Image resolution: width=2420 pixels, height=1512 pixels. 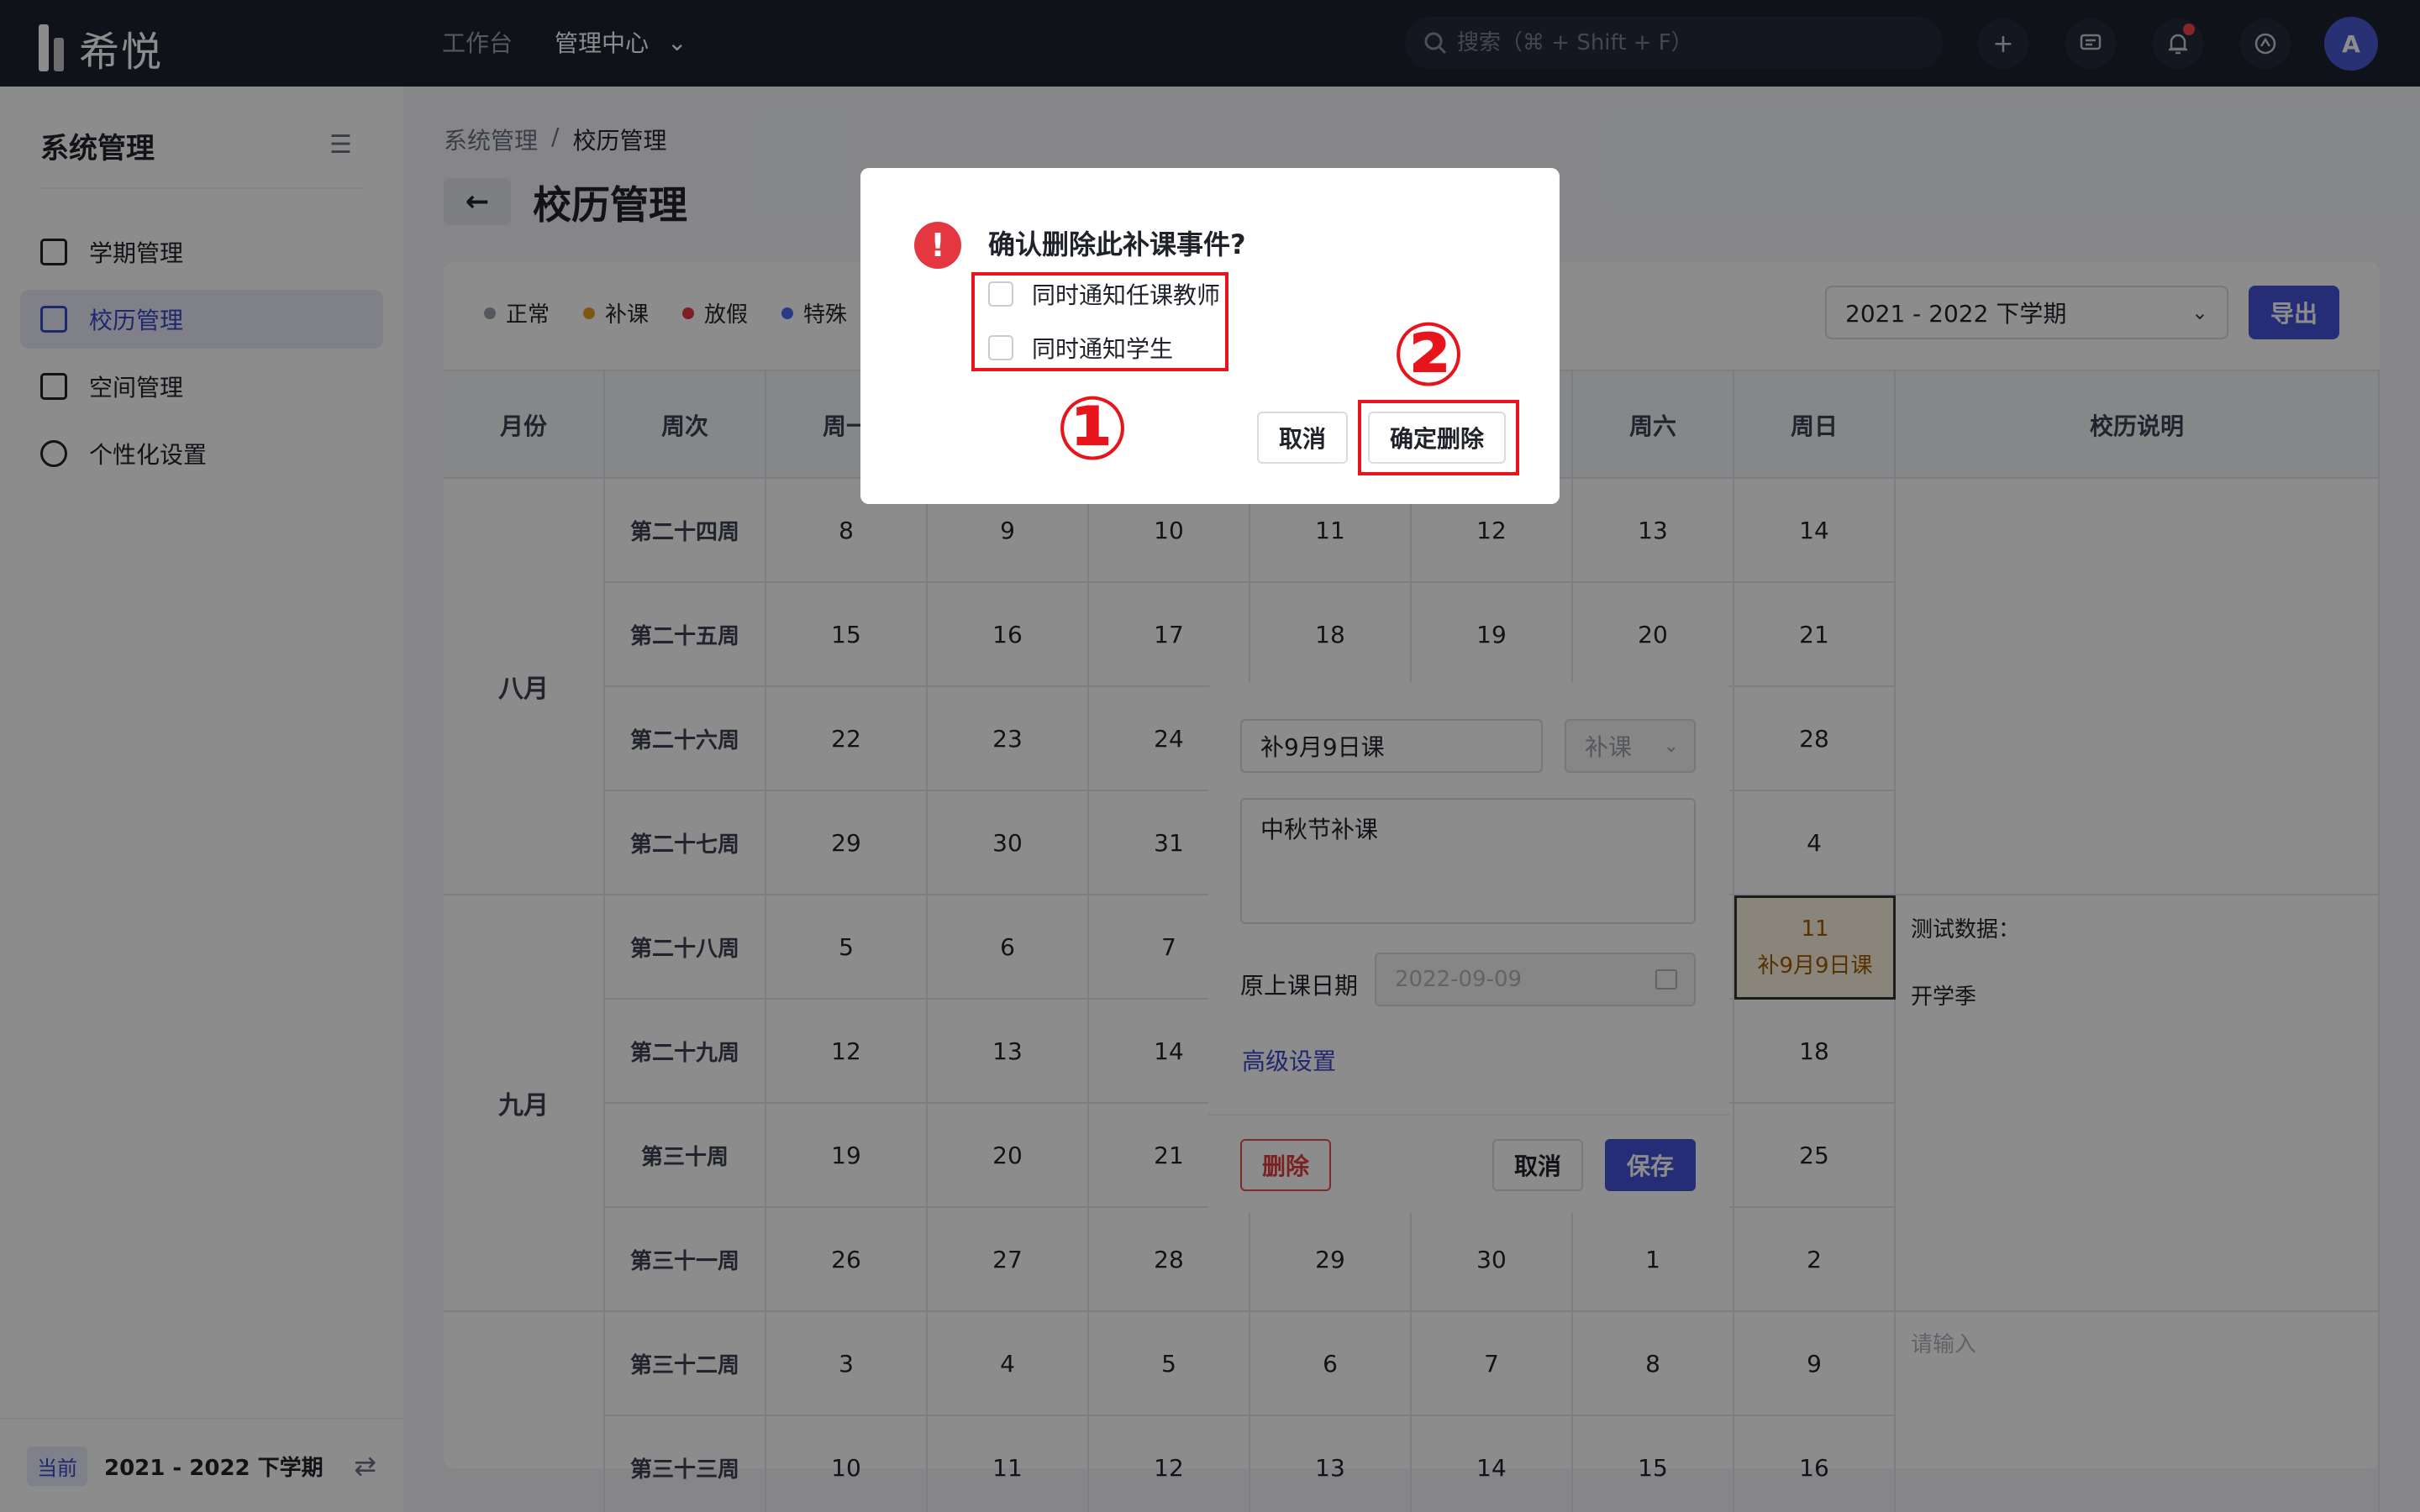 What do you see at coordinates (1299, 986) in the screenshot?
I see `orig-date-label: 原上课日期` at bounding box center [1299, 986].